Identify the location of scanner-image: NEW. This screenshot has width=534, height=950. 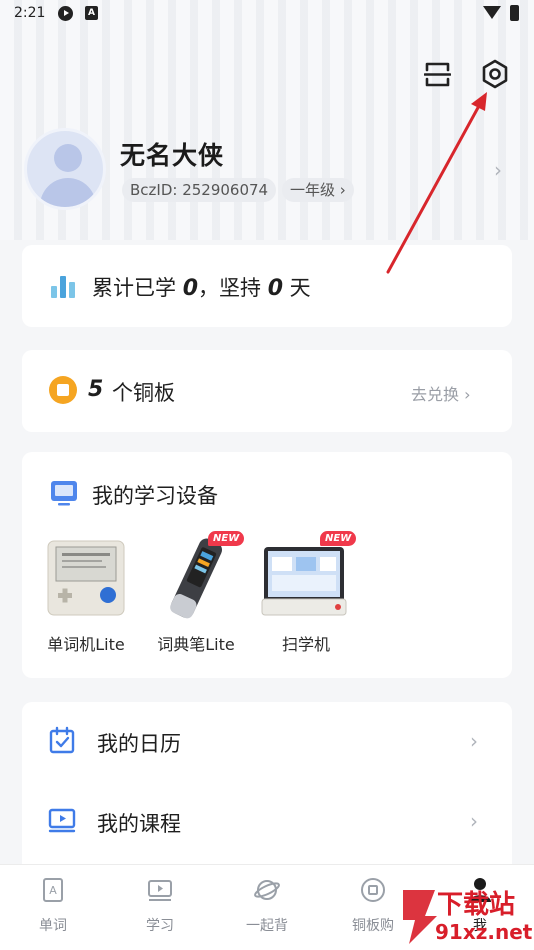
(306, 575).